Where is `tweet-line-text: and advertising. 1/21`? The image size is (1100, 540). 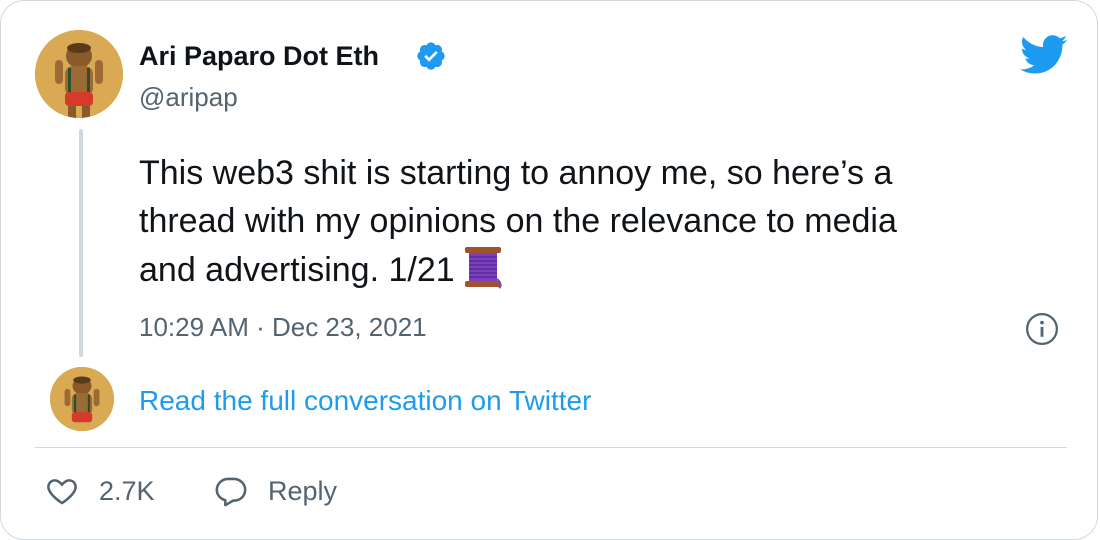 tweet-line-text: and advertising. 1/21 is located at coordinates (297, 270).